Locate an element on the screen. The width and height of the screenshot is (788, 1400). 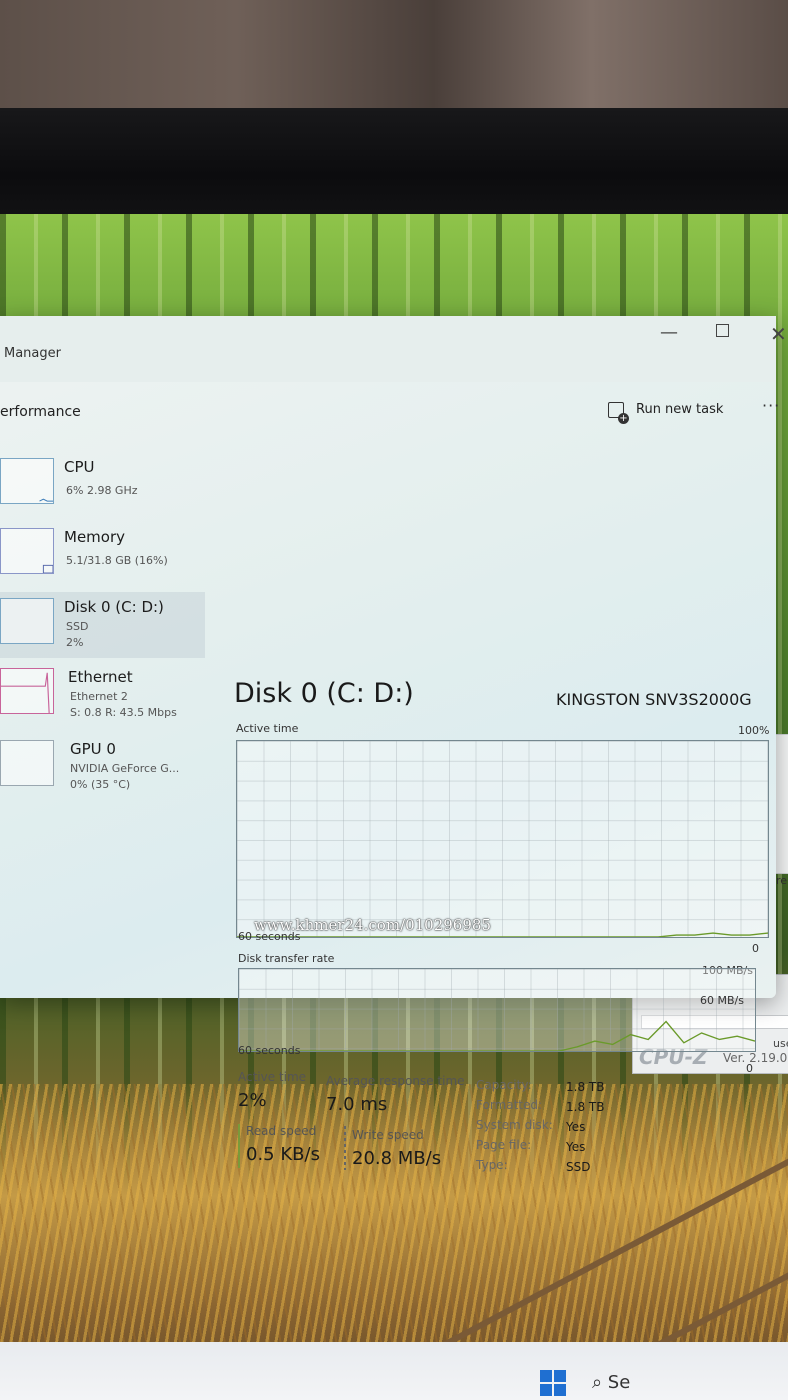
avg-response-value: 7.0 ms is located at coordinates (357, 1104).